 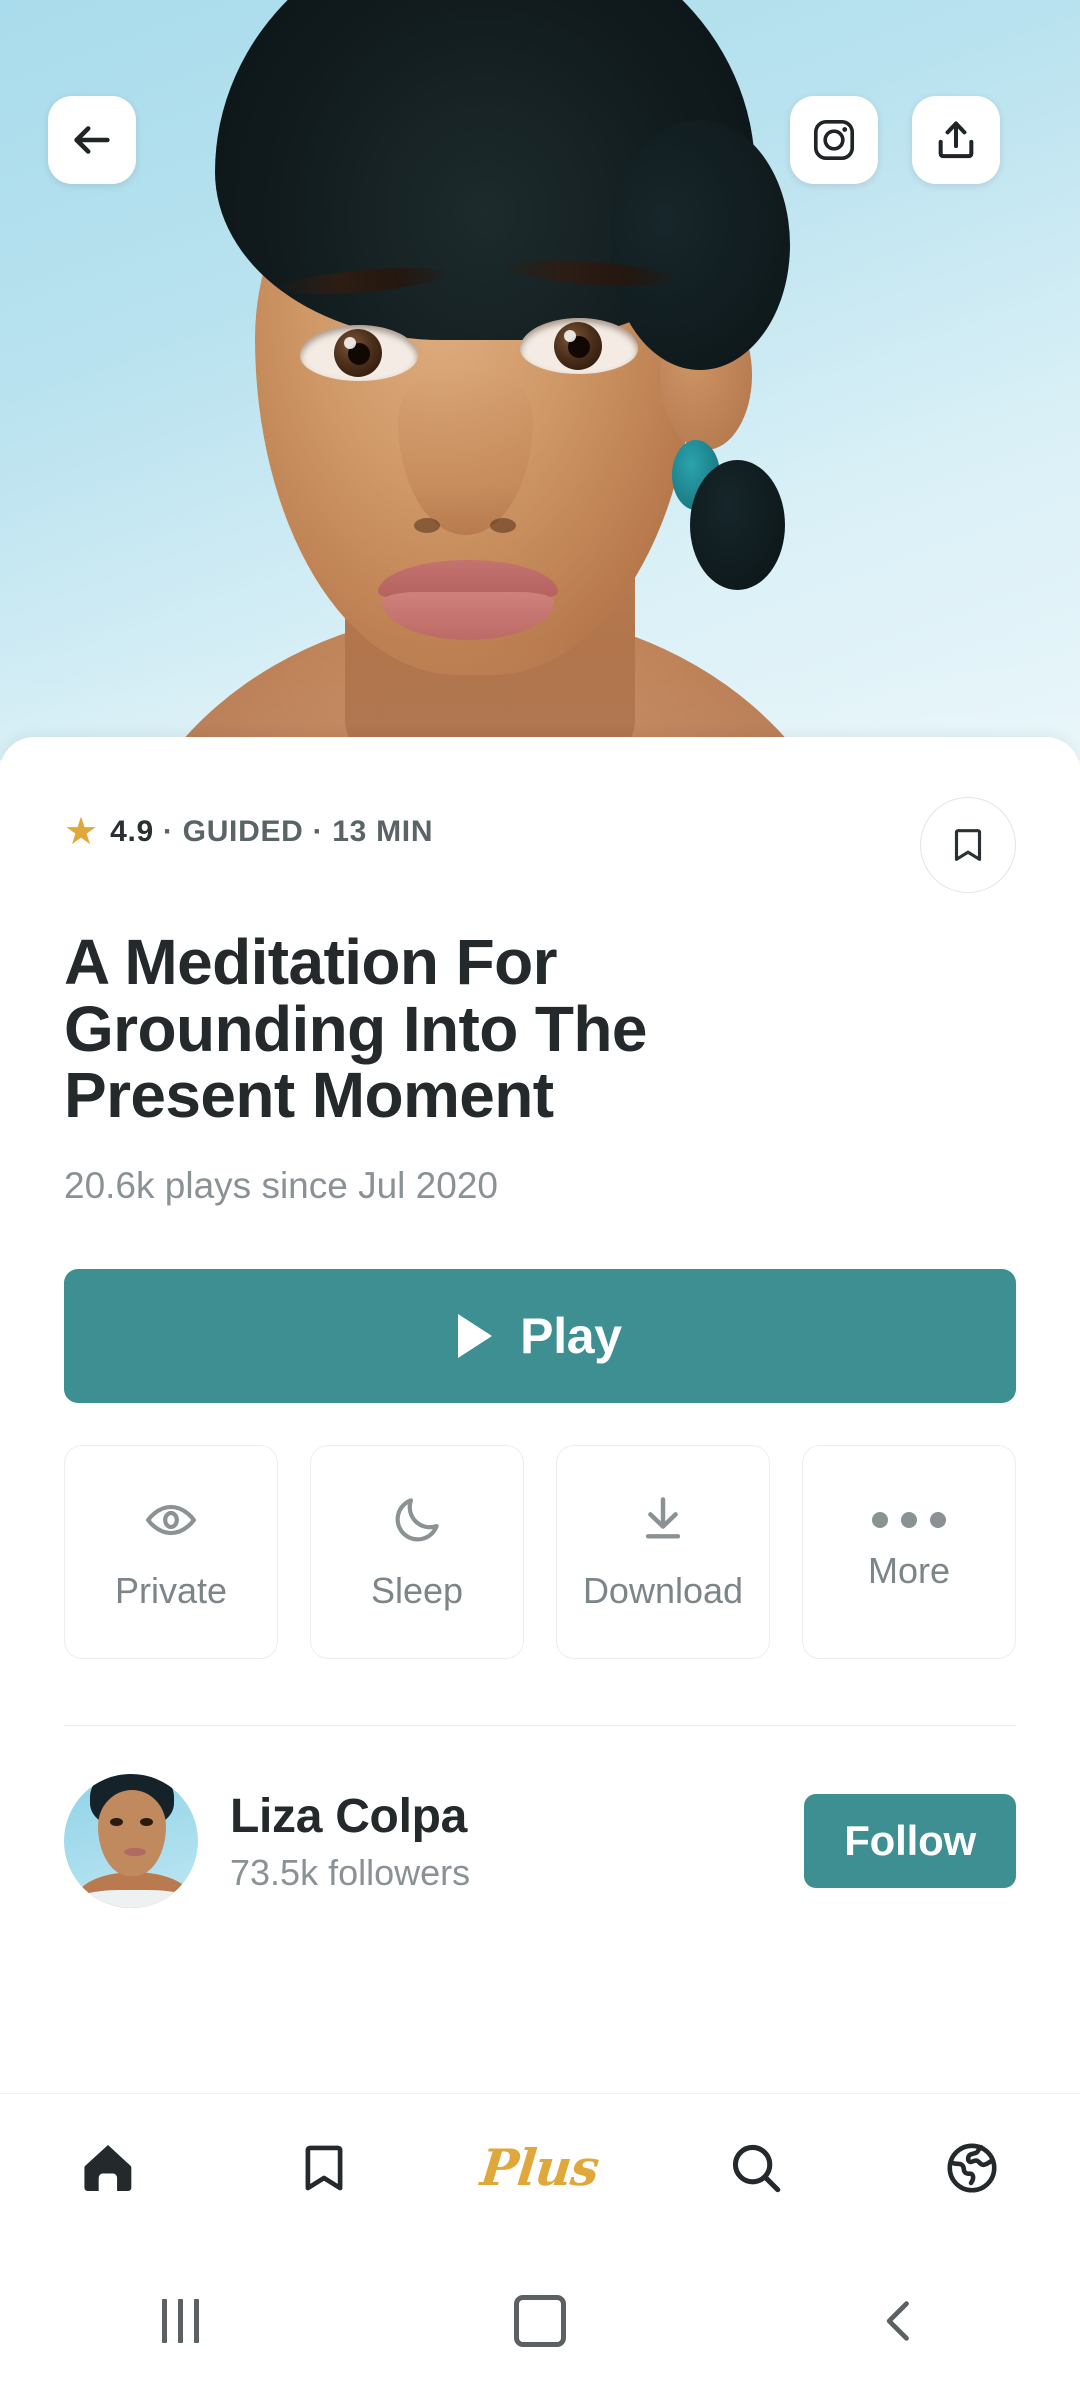 What do you see at coordinates (417, 1590) in the screenshot?
I see `action-sleep-label: Sleep` at bounding box center [417, 1590].